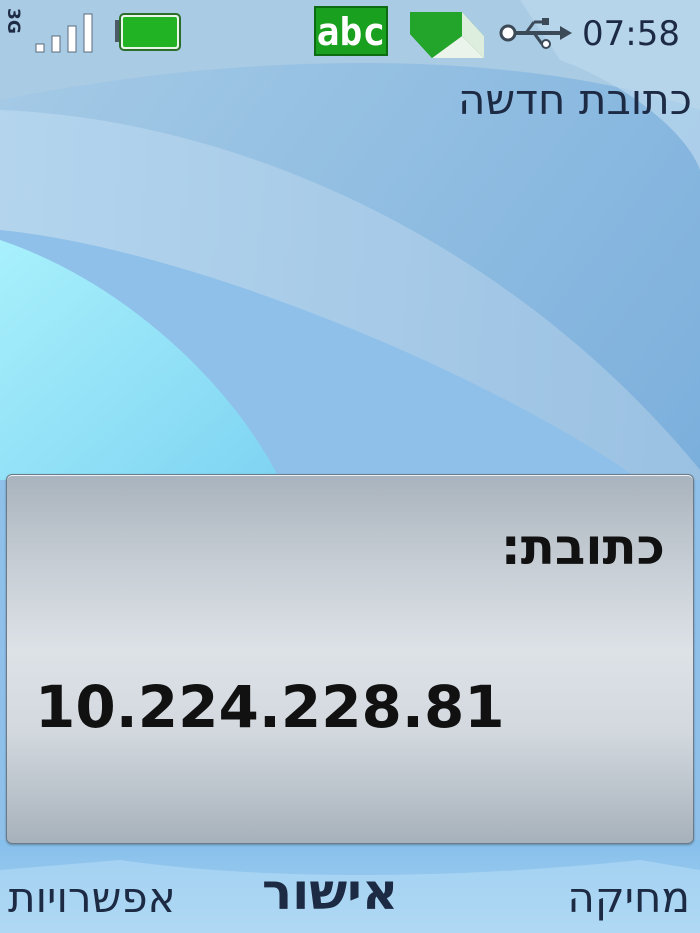  I want to click on battery-icon, so click(148, 32).